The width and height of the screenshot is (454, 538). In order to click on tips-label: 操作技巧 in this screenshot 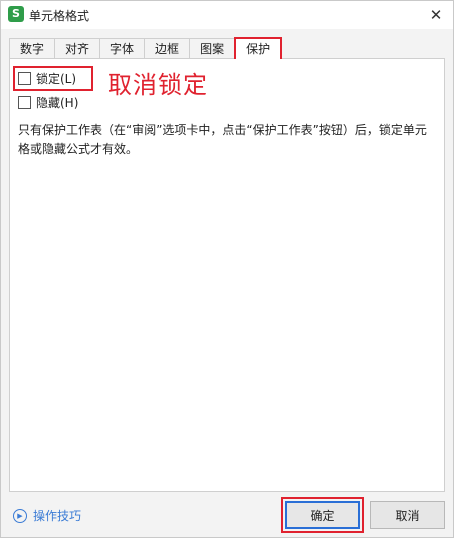, I will do `click(57, 516)`.